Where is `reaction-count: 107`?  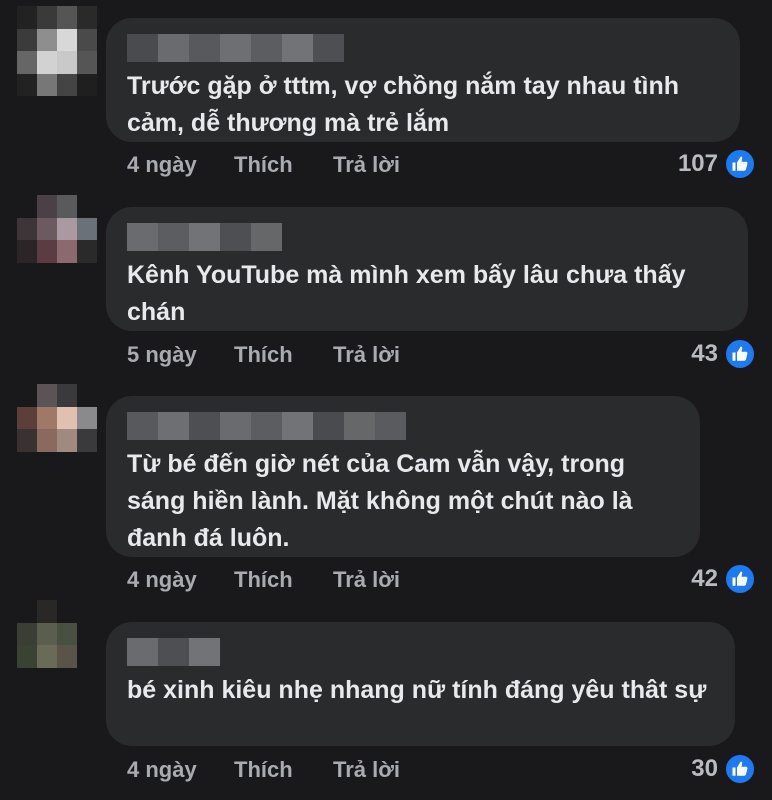
reaction-count: 107 is located at coordinates (717, 164).